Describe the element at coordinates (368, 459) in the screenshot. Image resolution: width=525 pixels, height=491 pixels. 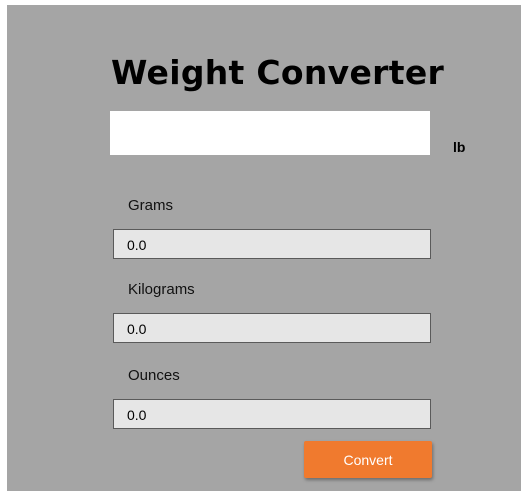
I see `convert-button: Convert` at that location.